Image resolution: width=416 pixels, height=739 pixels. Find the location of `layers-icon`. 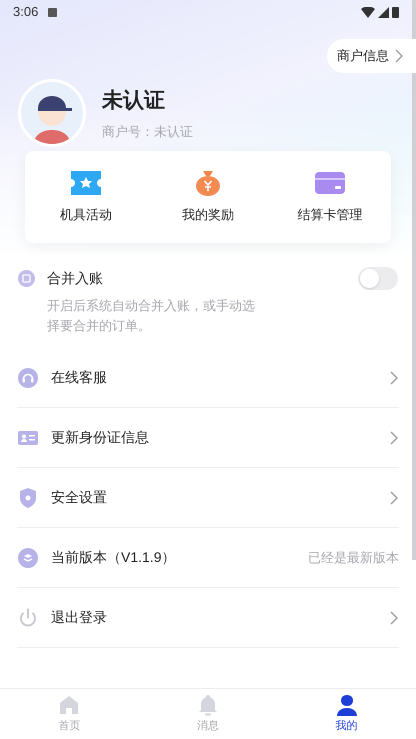

layers-icon is located at coordinates (28, 557).